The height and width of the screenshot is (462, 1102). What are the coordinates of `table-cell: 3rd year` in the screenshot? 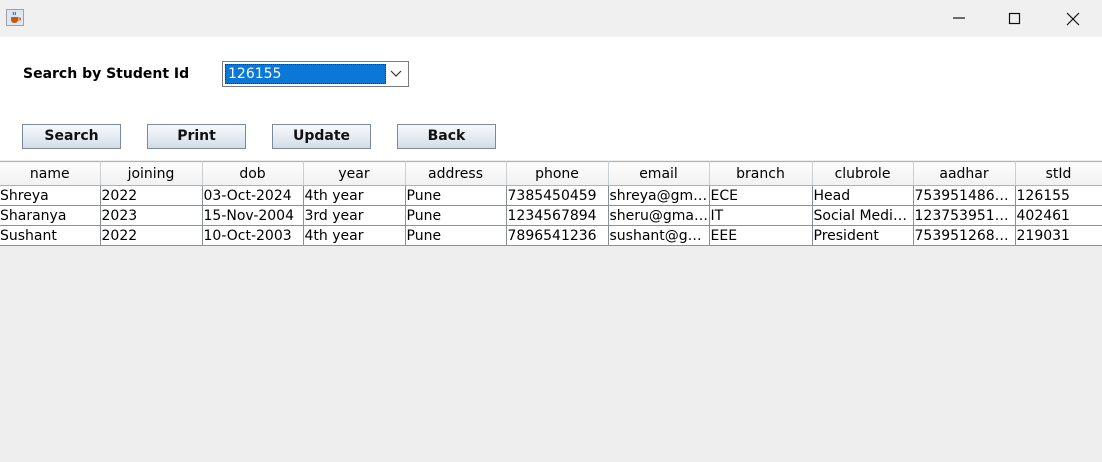 It's located at (354, 215).